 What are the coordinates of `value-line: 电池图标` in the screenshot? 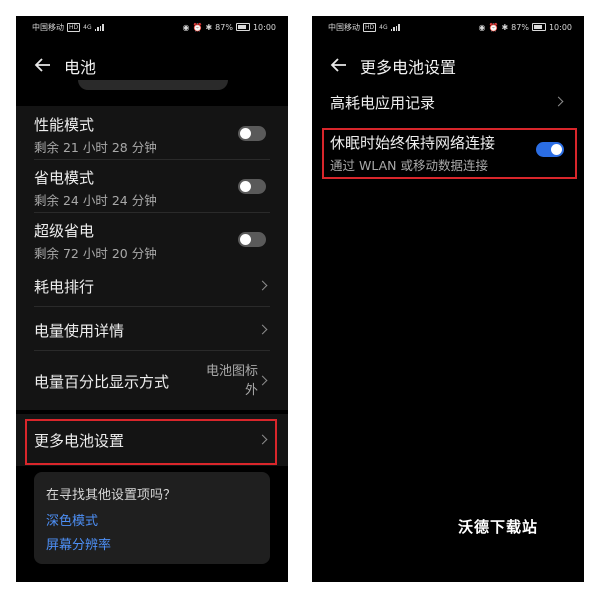 It's located at (231, 371).